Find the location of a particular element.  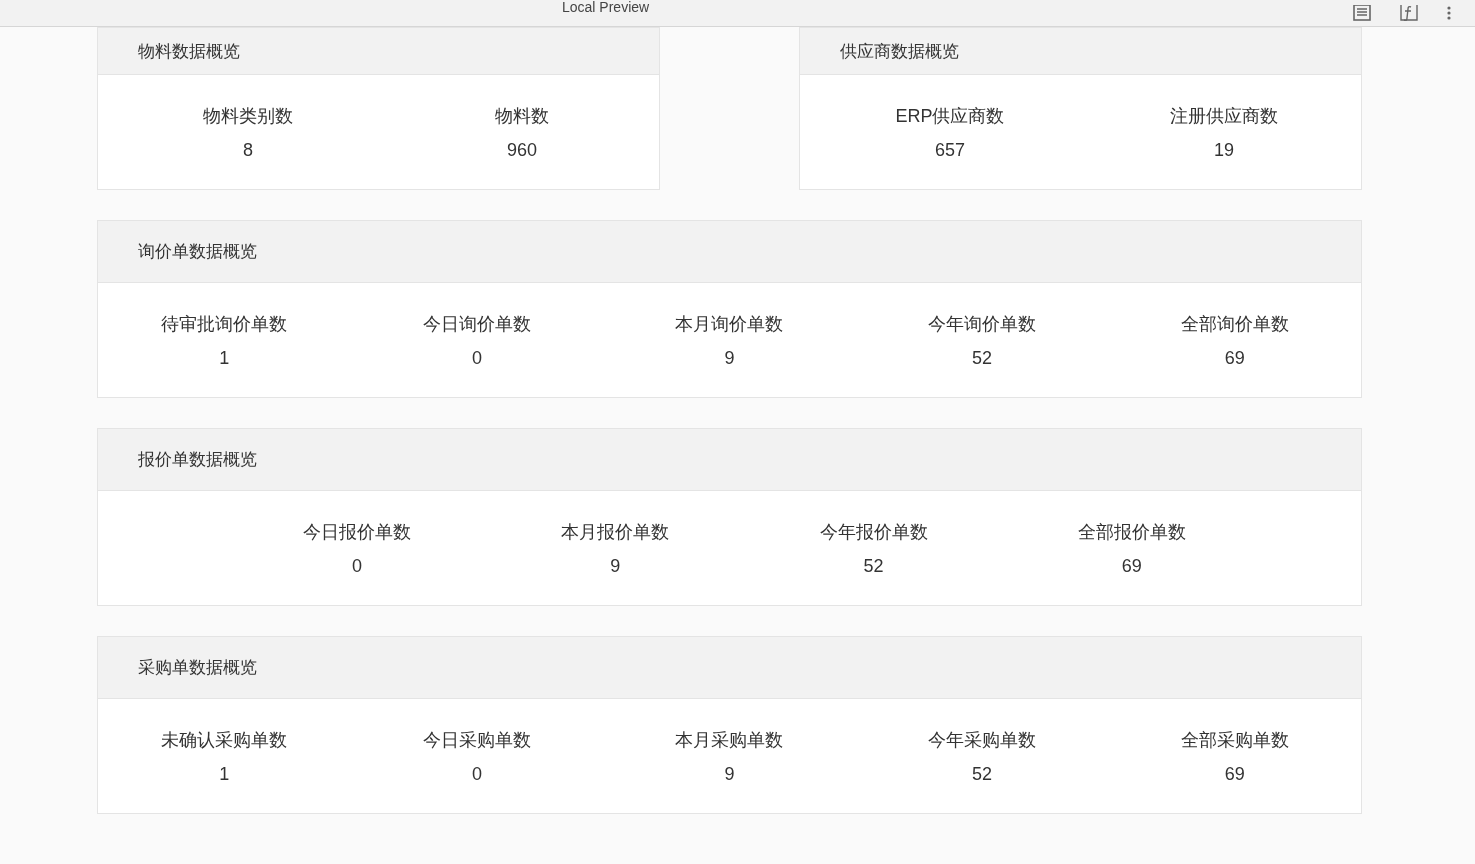

window-title: Local Preview is located at coordinates (606, 7).